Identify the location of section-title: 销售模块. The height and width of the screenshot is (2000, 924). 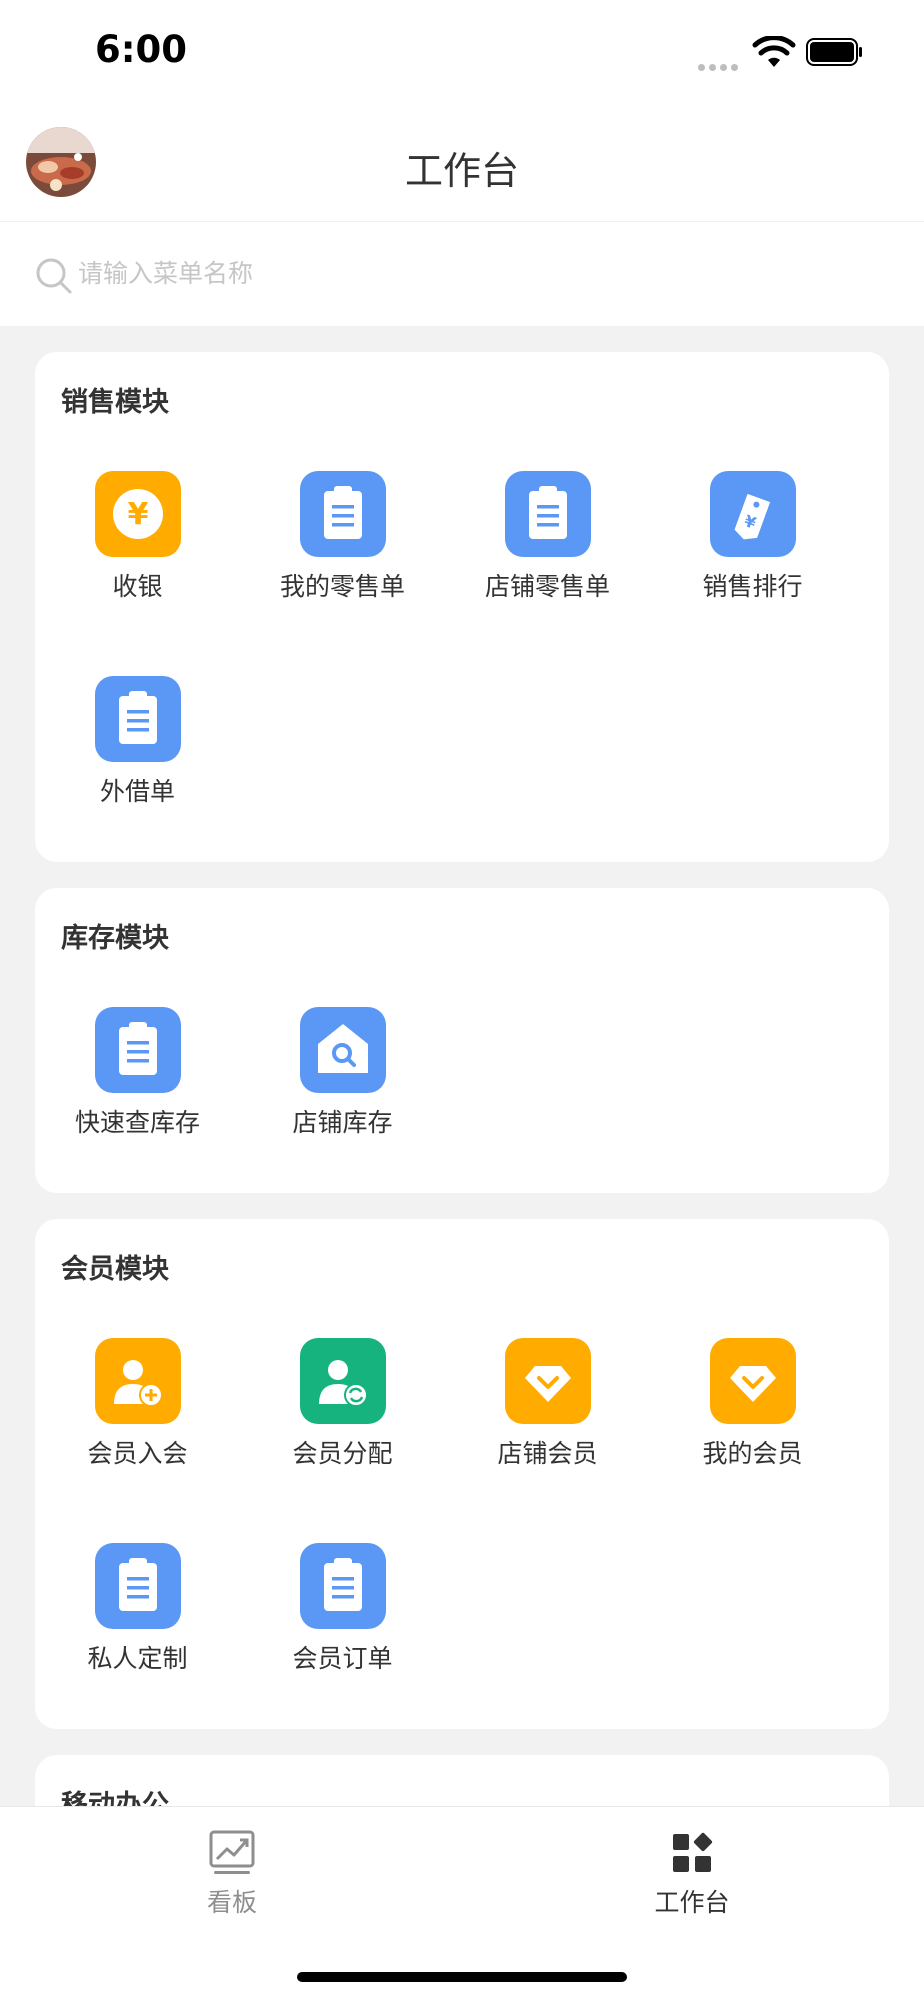
(115, 402).